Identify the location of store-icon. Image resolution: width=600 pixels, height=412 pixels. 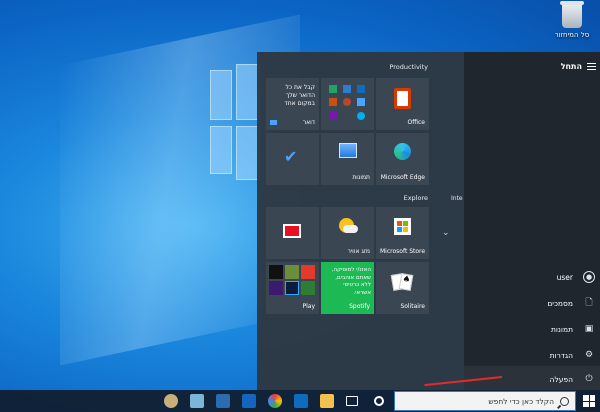
(402, 226).